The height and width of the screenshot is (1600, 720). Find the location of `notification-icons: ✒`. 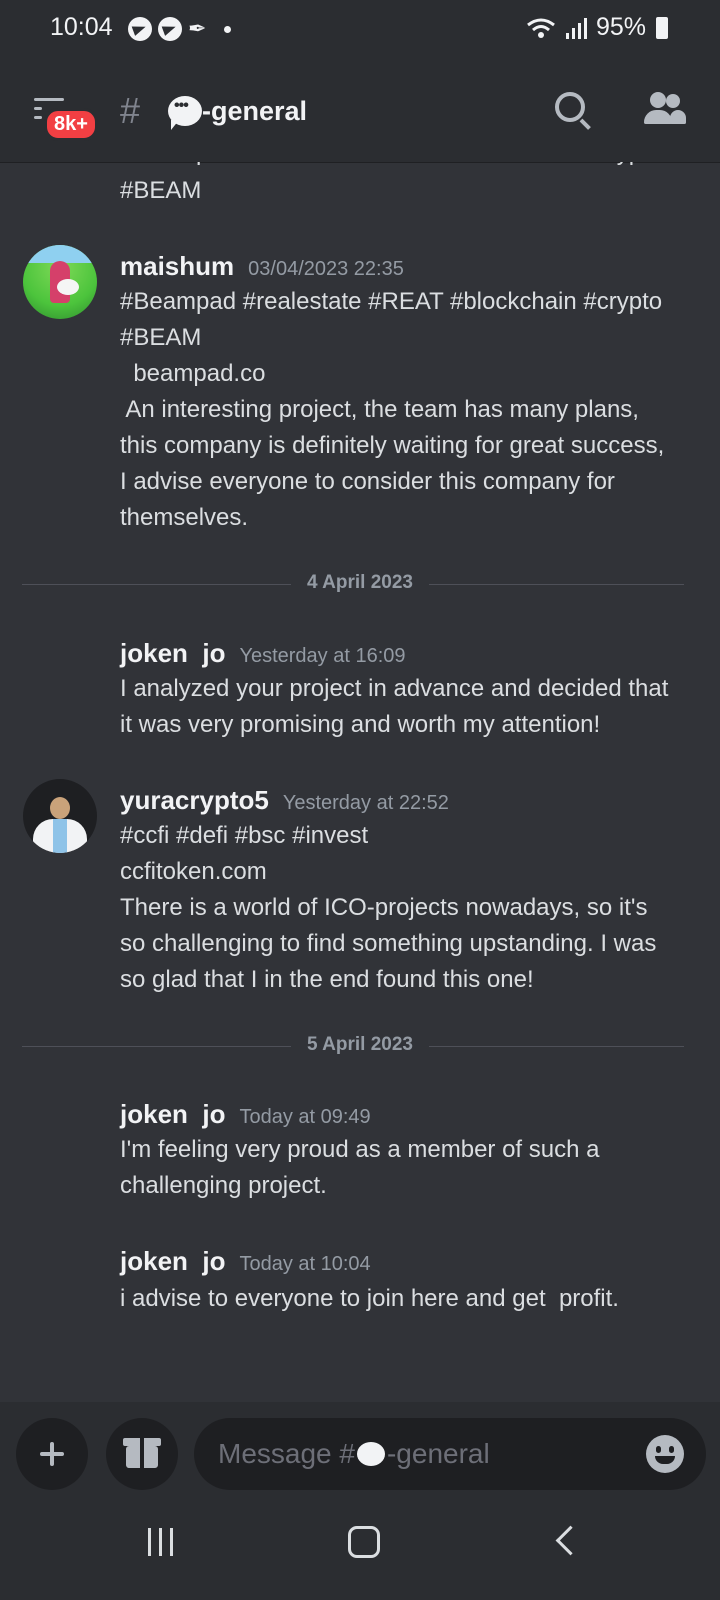

notification-icons: ✒ is located at coordinates (180, 29).